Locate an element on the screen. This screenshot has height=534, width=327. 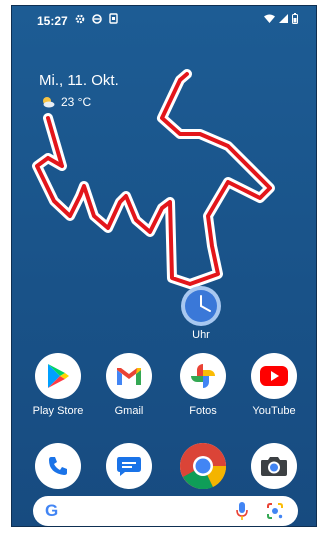
youtube-icon is located at coordinates (274, 376).